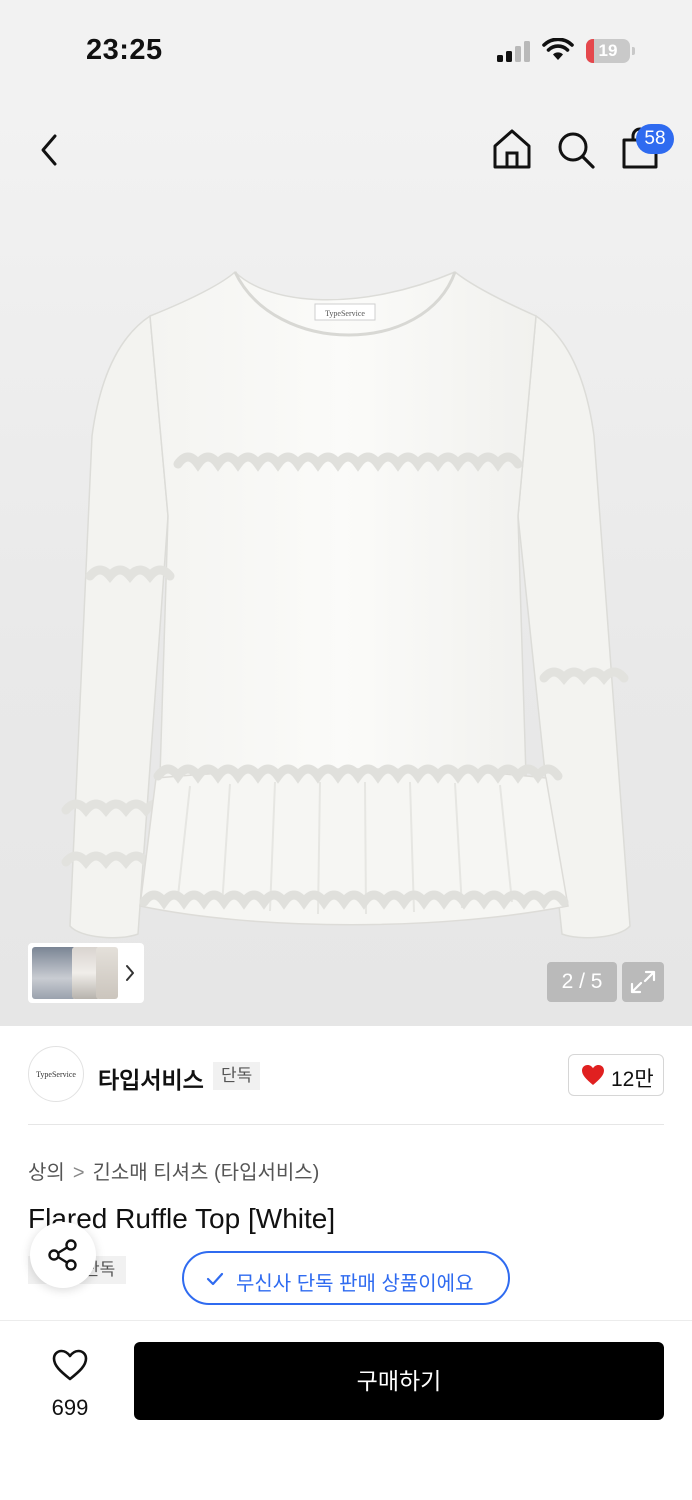 Image resolution: width=692 pixels, height=1500 pixels. What do you see at coordinates (512, 149) in the screenshot?
I see `home-icon` at bounding box center [512, 149].